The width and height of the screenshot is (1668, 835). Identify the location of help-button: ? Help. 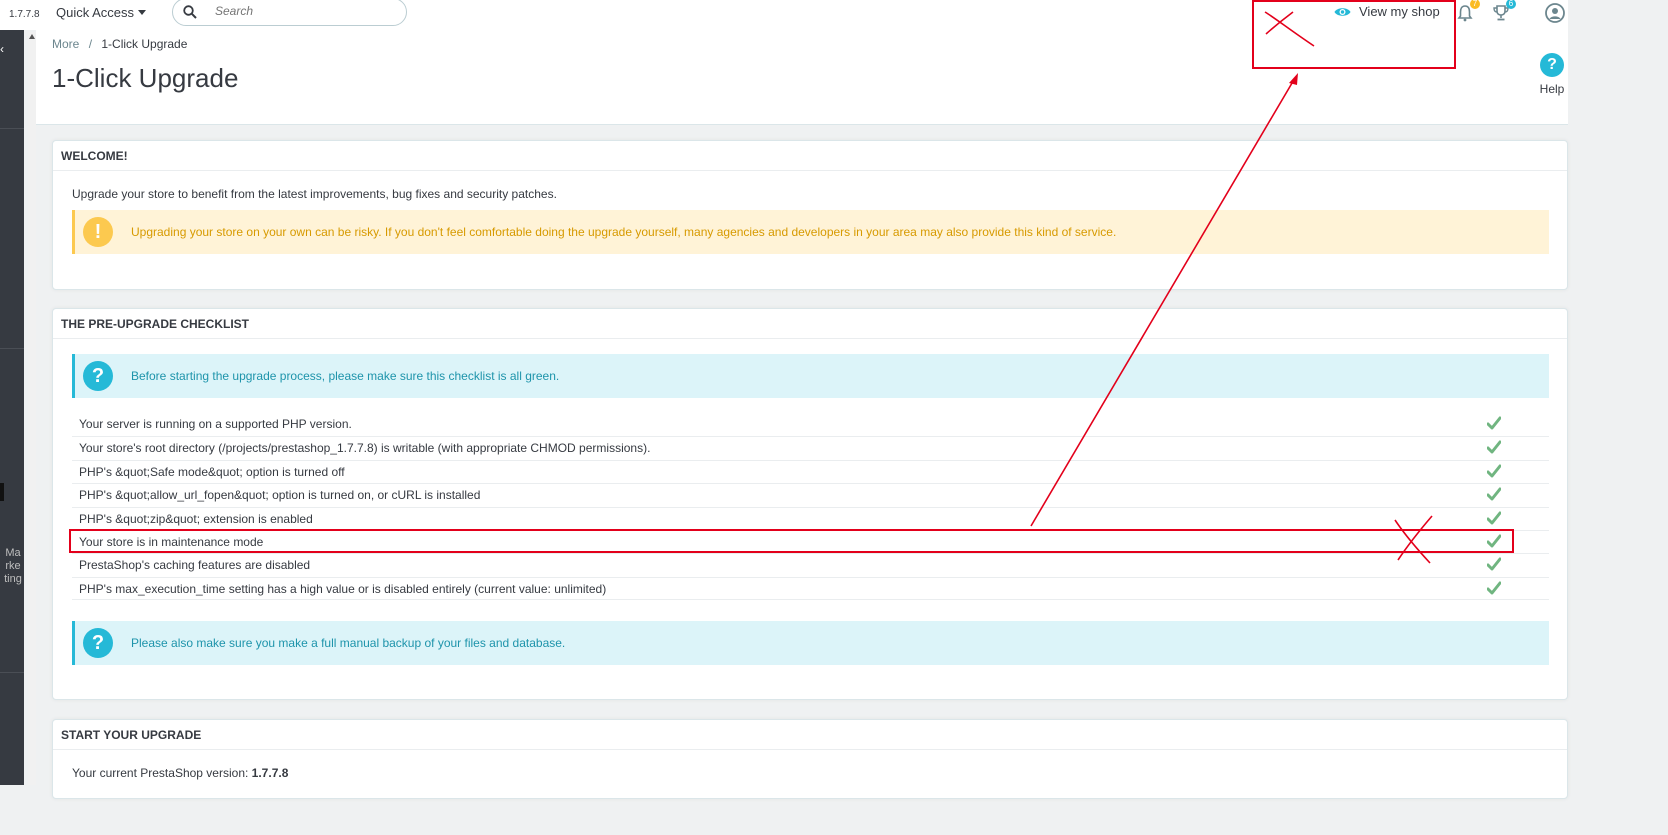
(1552, 74).